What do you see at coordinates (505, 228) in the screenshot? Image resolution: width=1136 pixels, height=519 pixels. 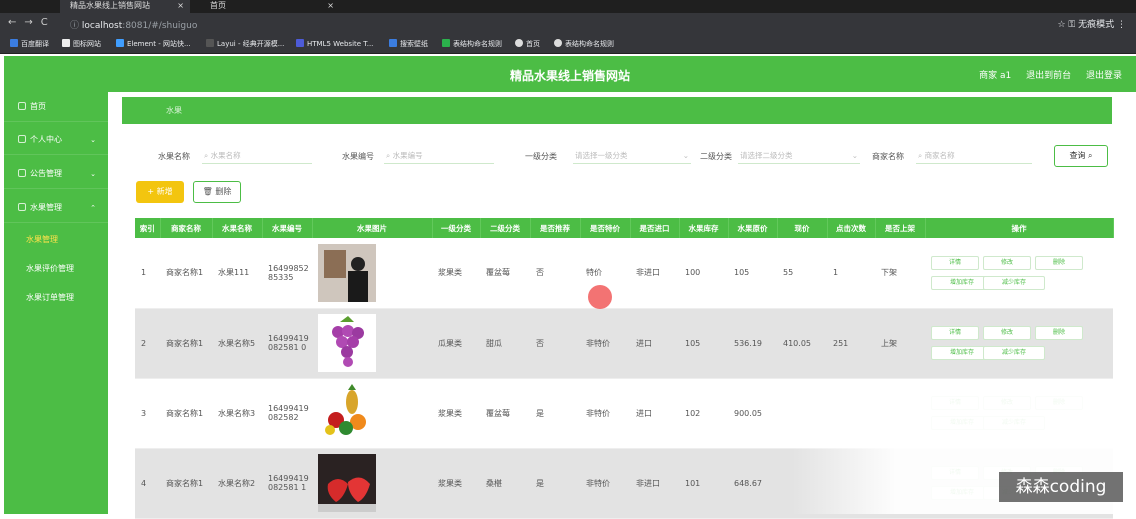 I see `table-header-cell: 二级分类` at bounding box center [505, 228].